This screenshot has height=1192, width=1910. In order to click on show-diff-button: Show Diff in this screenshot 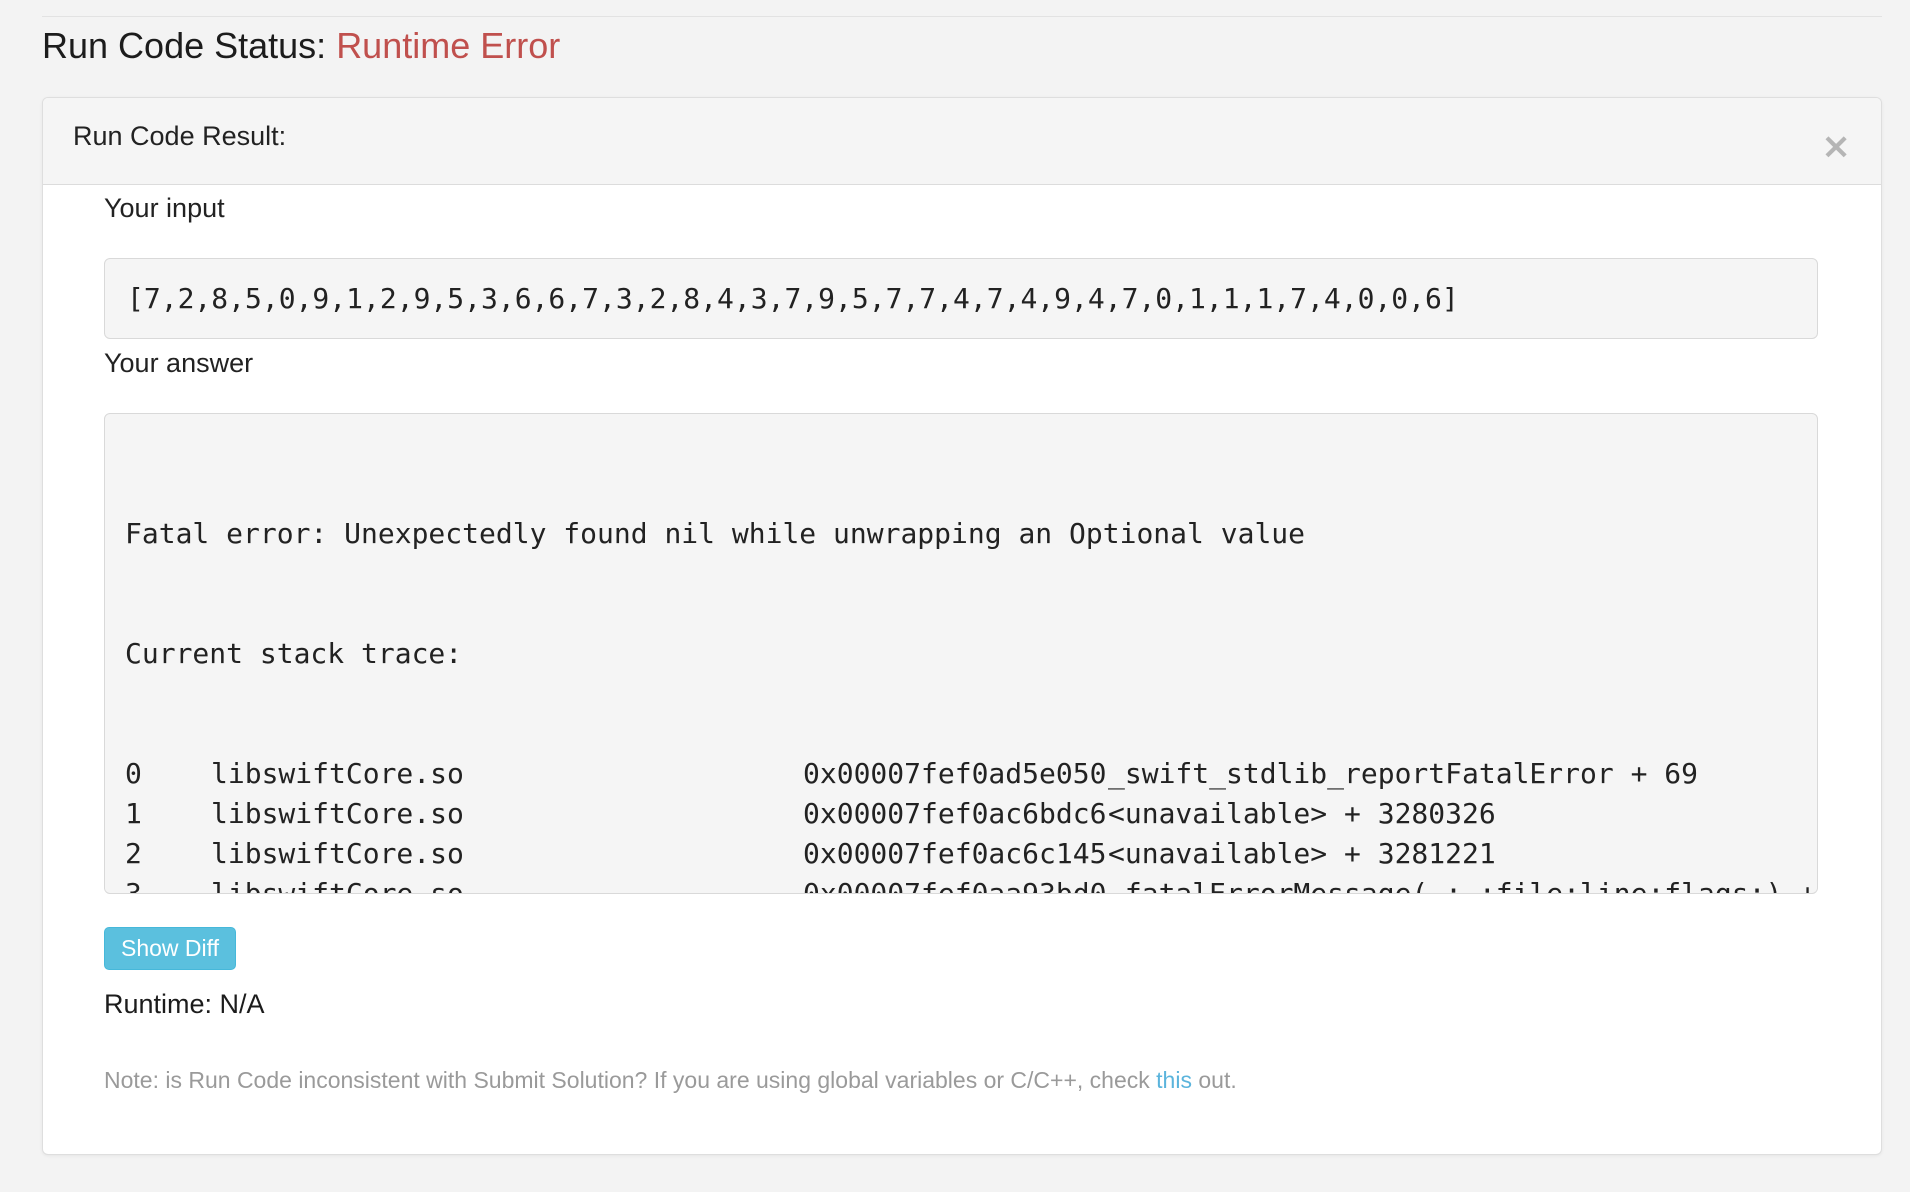, I will do `click(170, 948)`.